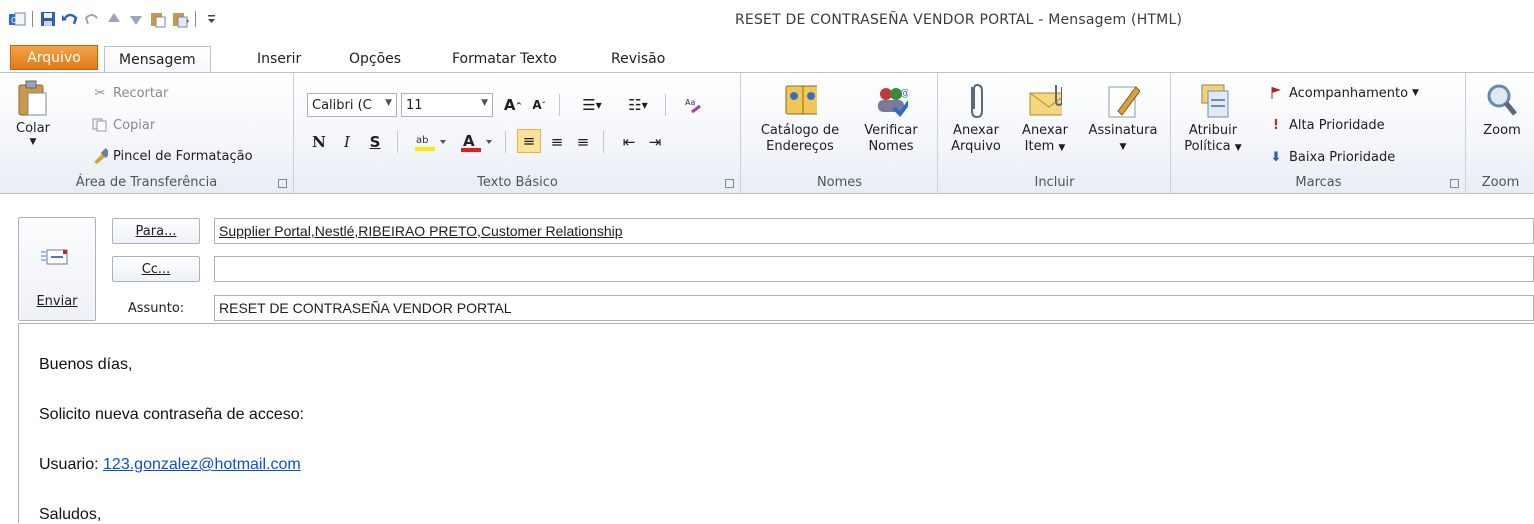  What do you see at coordinates (279, 59) in the screenshot?
I see `tab-insert: Inserir` at bounding box center [279, 59].